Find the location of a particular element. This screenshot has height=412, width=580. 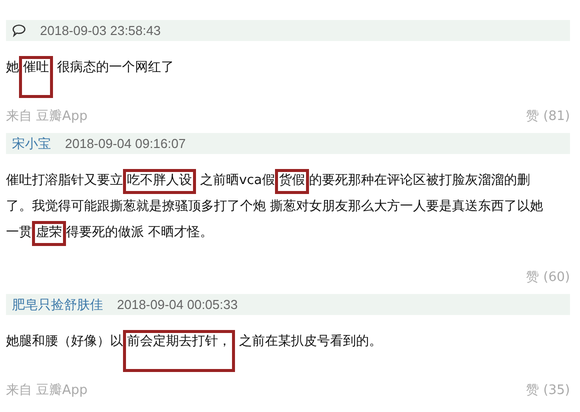

speech-bubble-icon is located at coordinates (19, 30).